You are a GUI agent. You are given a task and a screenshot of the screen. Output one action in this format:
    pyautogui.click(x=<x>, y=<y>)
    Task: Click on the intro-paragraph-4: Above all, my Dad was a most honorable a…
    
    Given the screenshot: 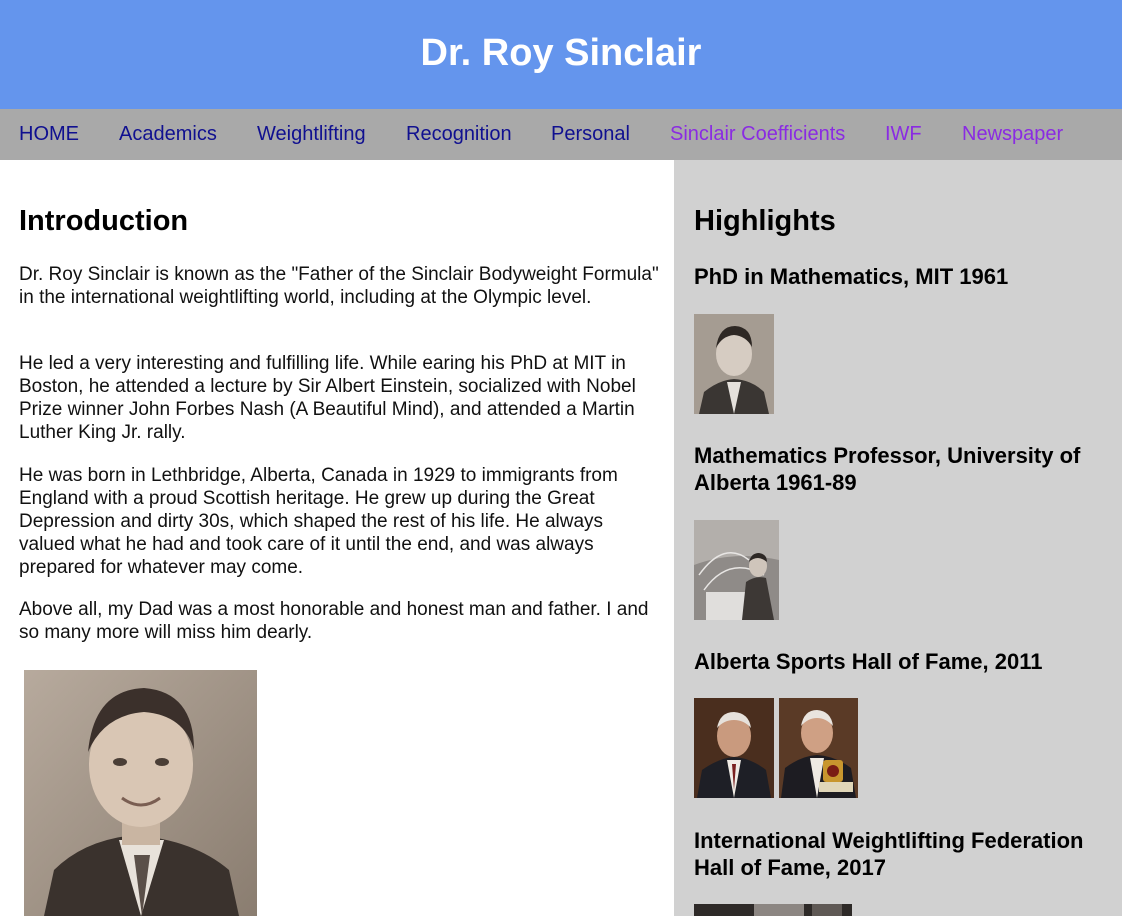 What is the action you would take?
    pyautogui.click(x=334, y=621)
    